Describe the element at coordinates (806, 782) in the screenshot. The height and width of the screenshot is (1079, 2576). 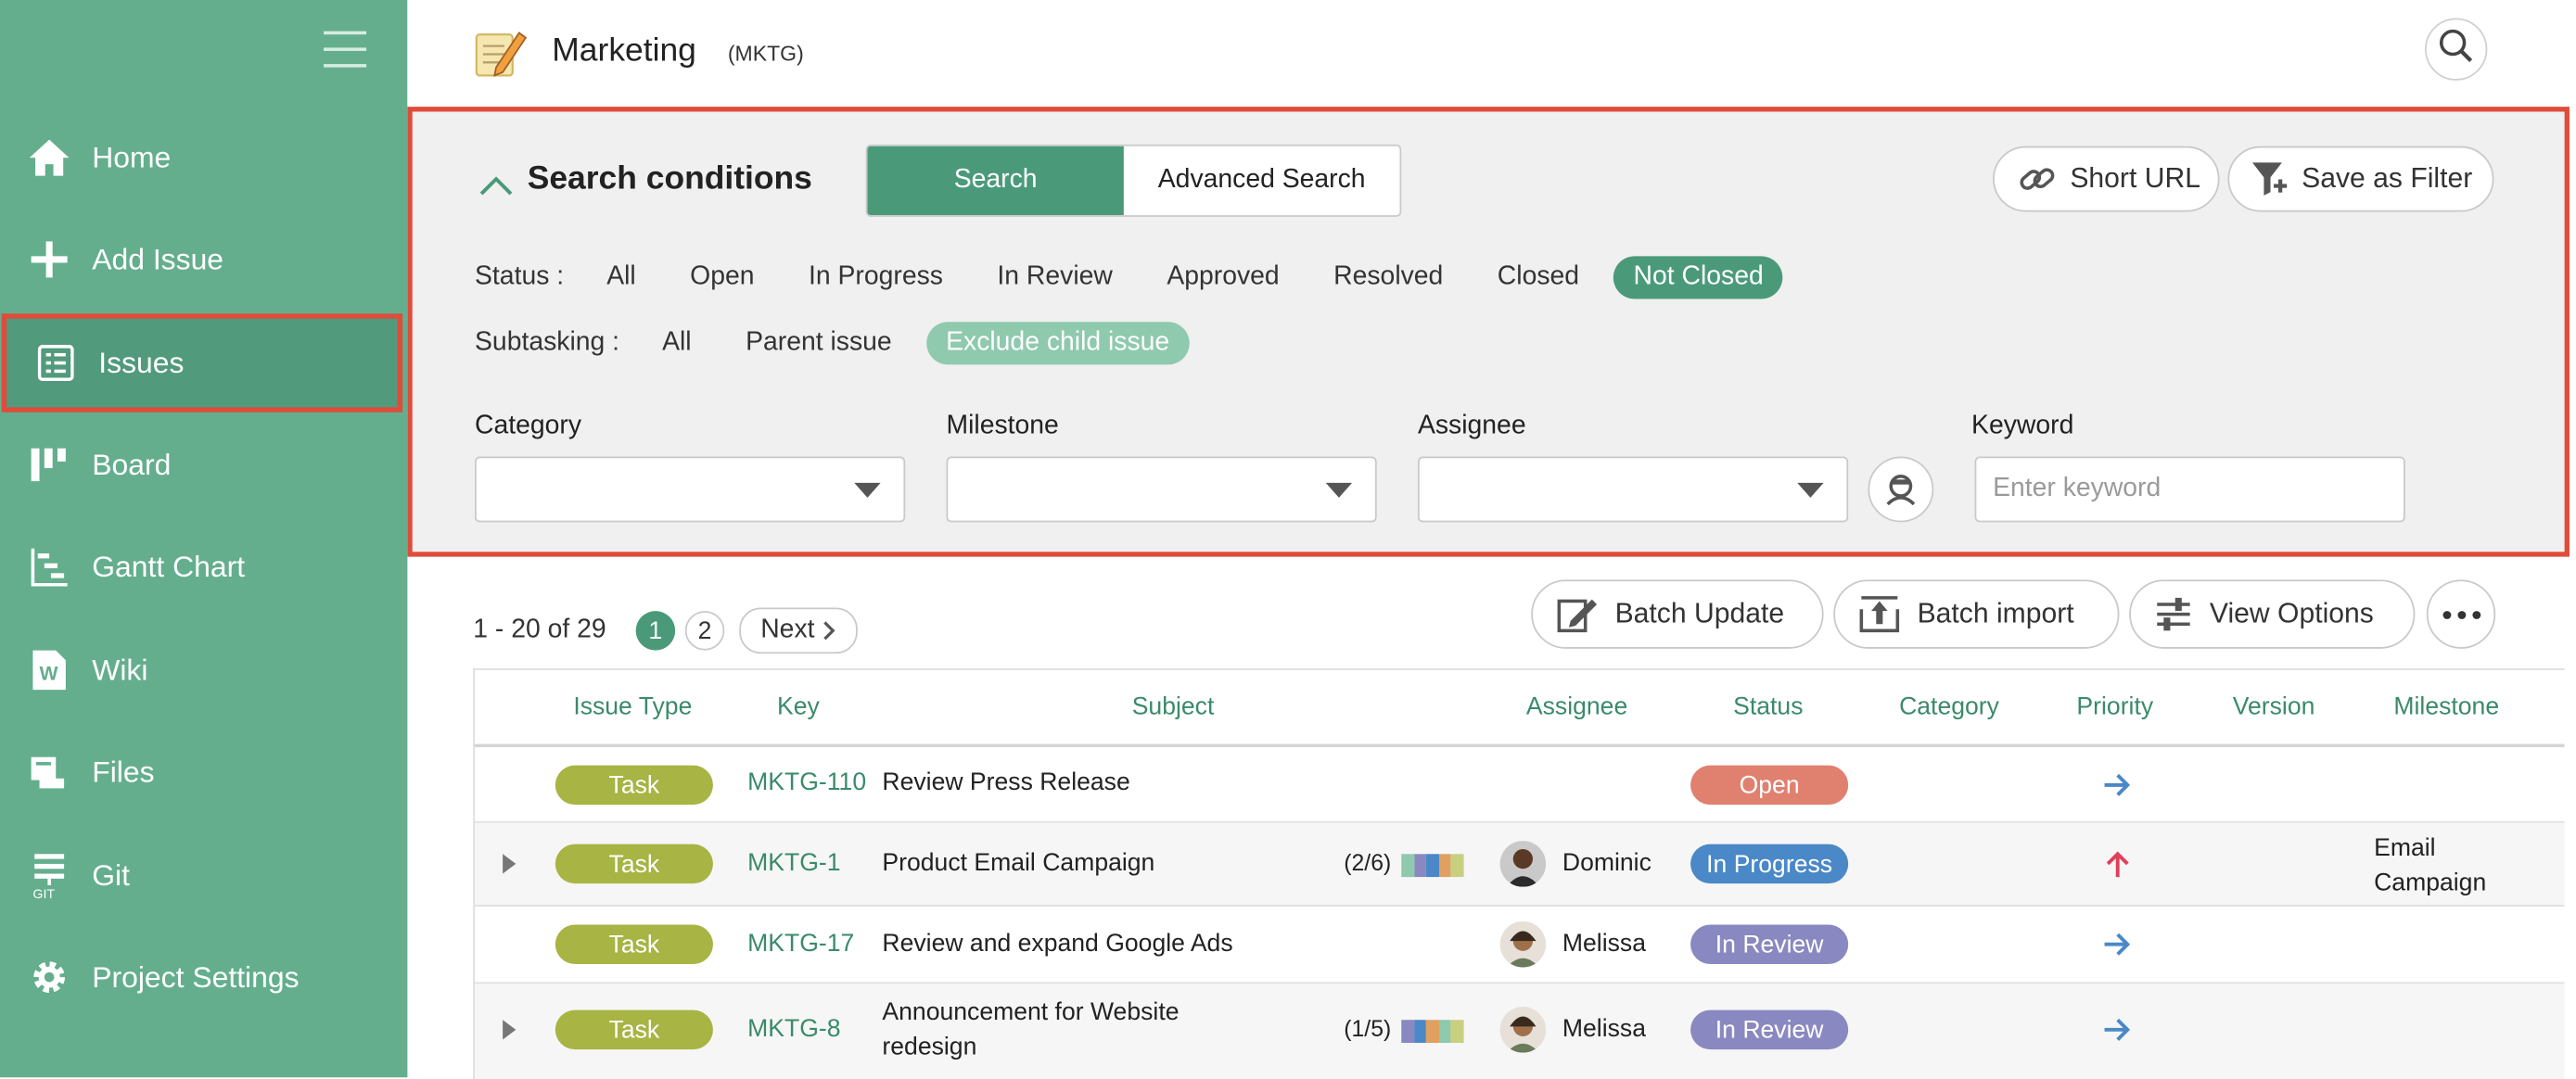
I see `issue-key-link: MKTG-110` at that location.